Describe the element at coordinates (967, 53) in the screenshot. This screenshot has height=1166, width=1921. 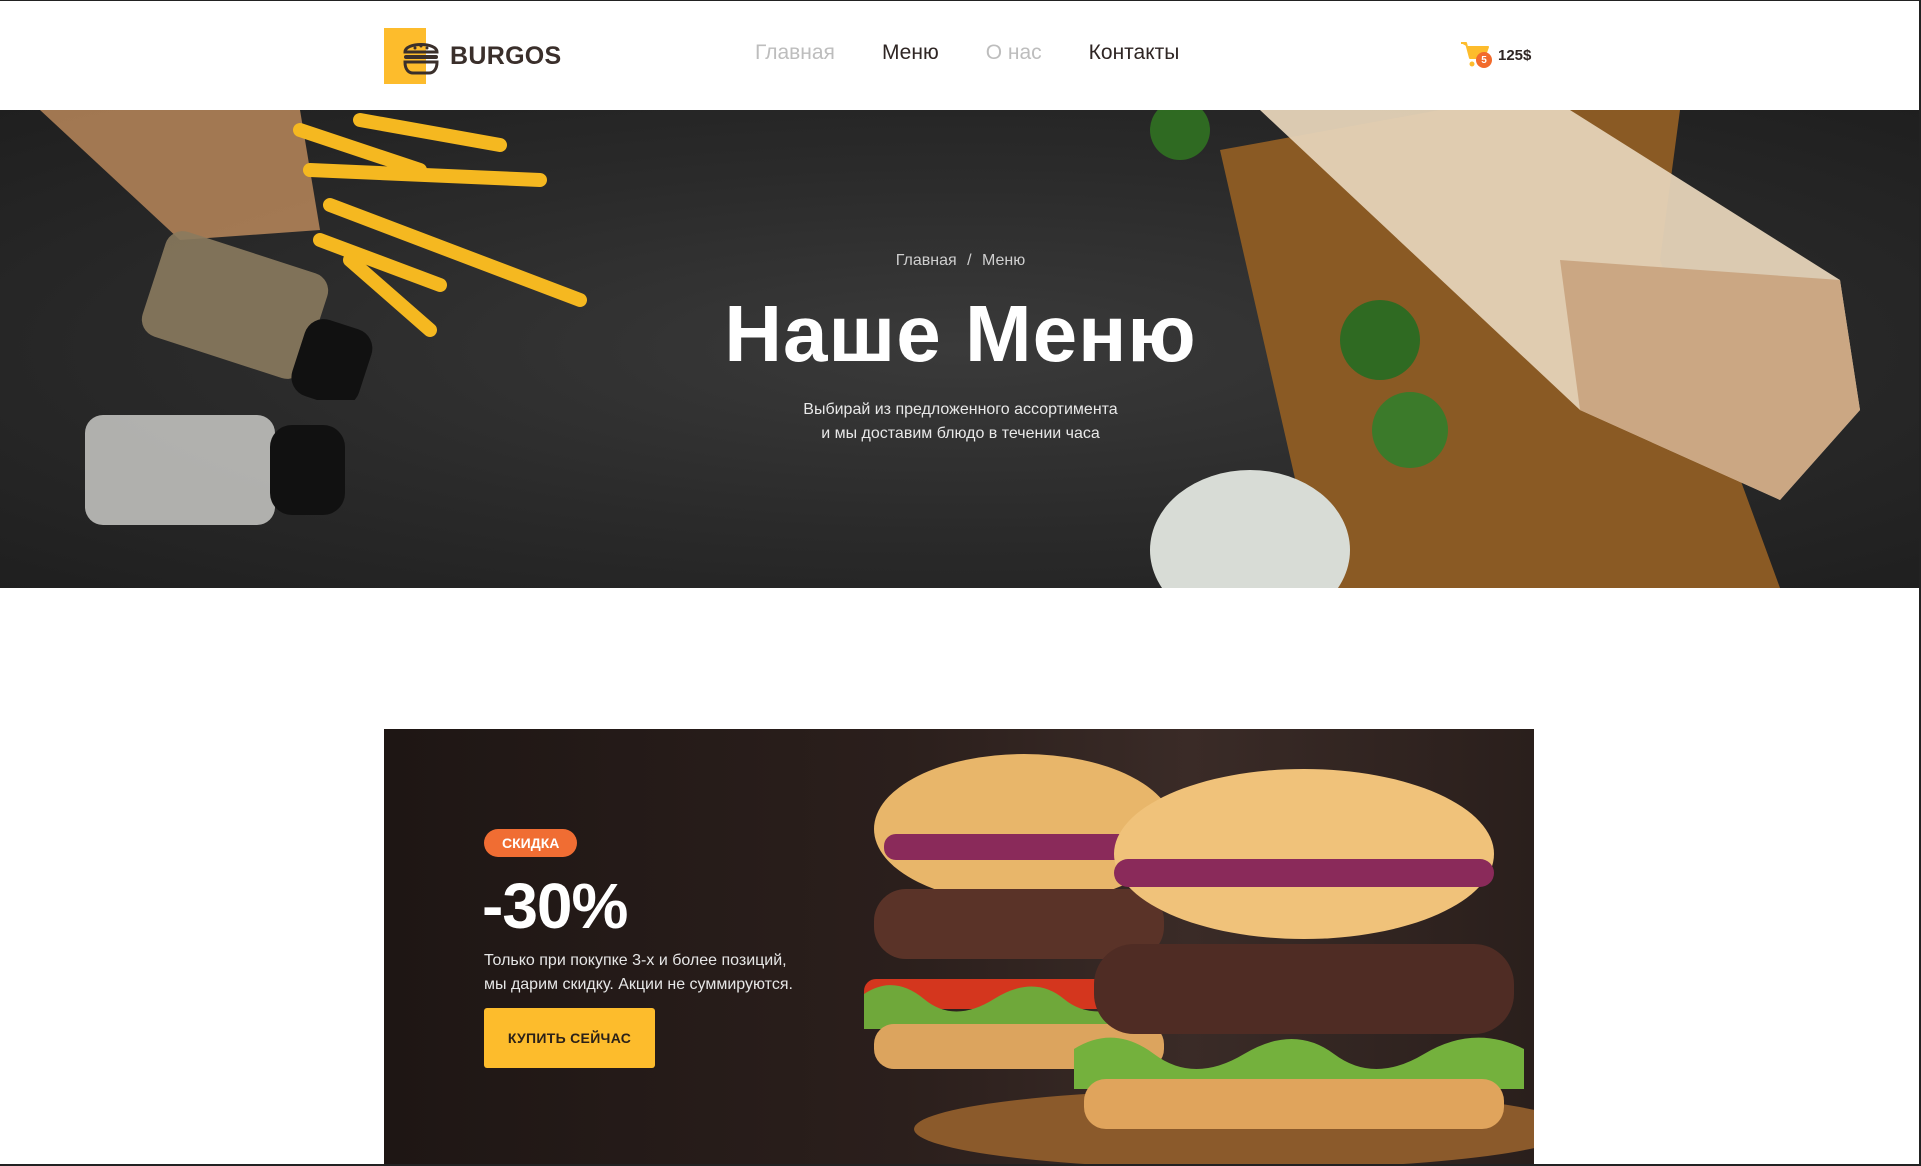
I see `main-nav: Главная Меню О нас Контакты` at that location.